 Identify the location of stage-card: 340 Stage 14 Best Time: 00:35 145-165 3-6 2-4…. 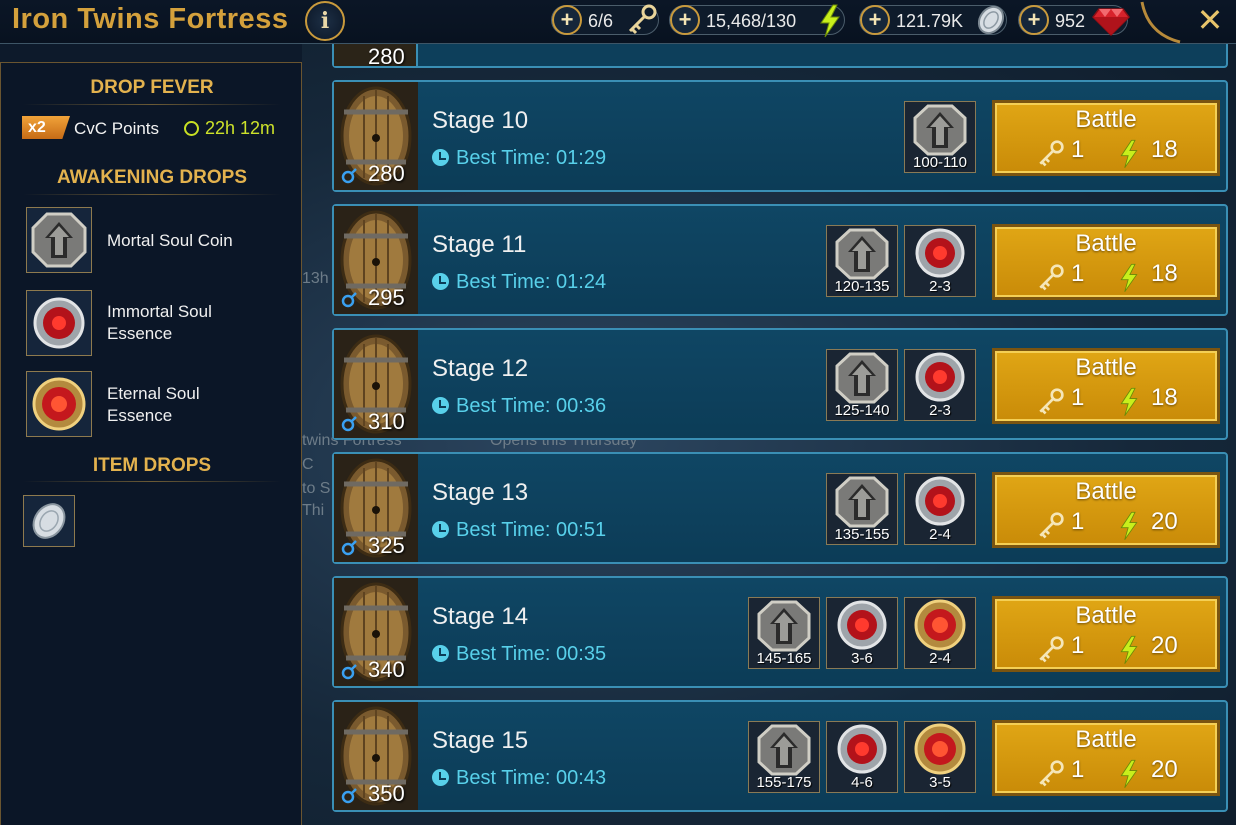
(780, 632).